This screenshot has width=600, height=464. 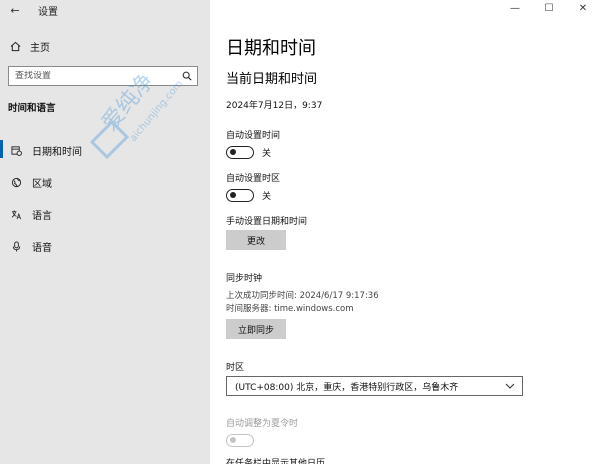 I want to click on page-title: 日期和时间, so click(x=271, y=48).